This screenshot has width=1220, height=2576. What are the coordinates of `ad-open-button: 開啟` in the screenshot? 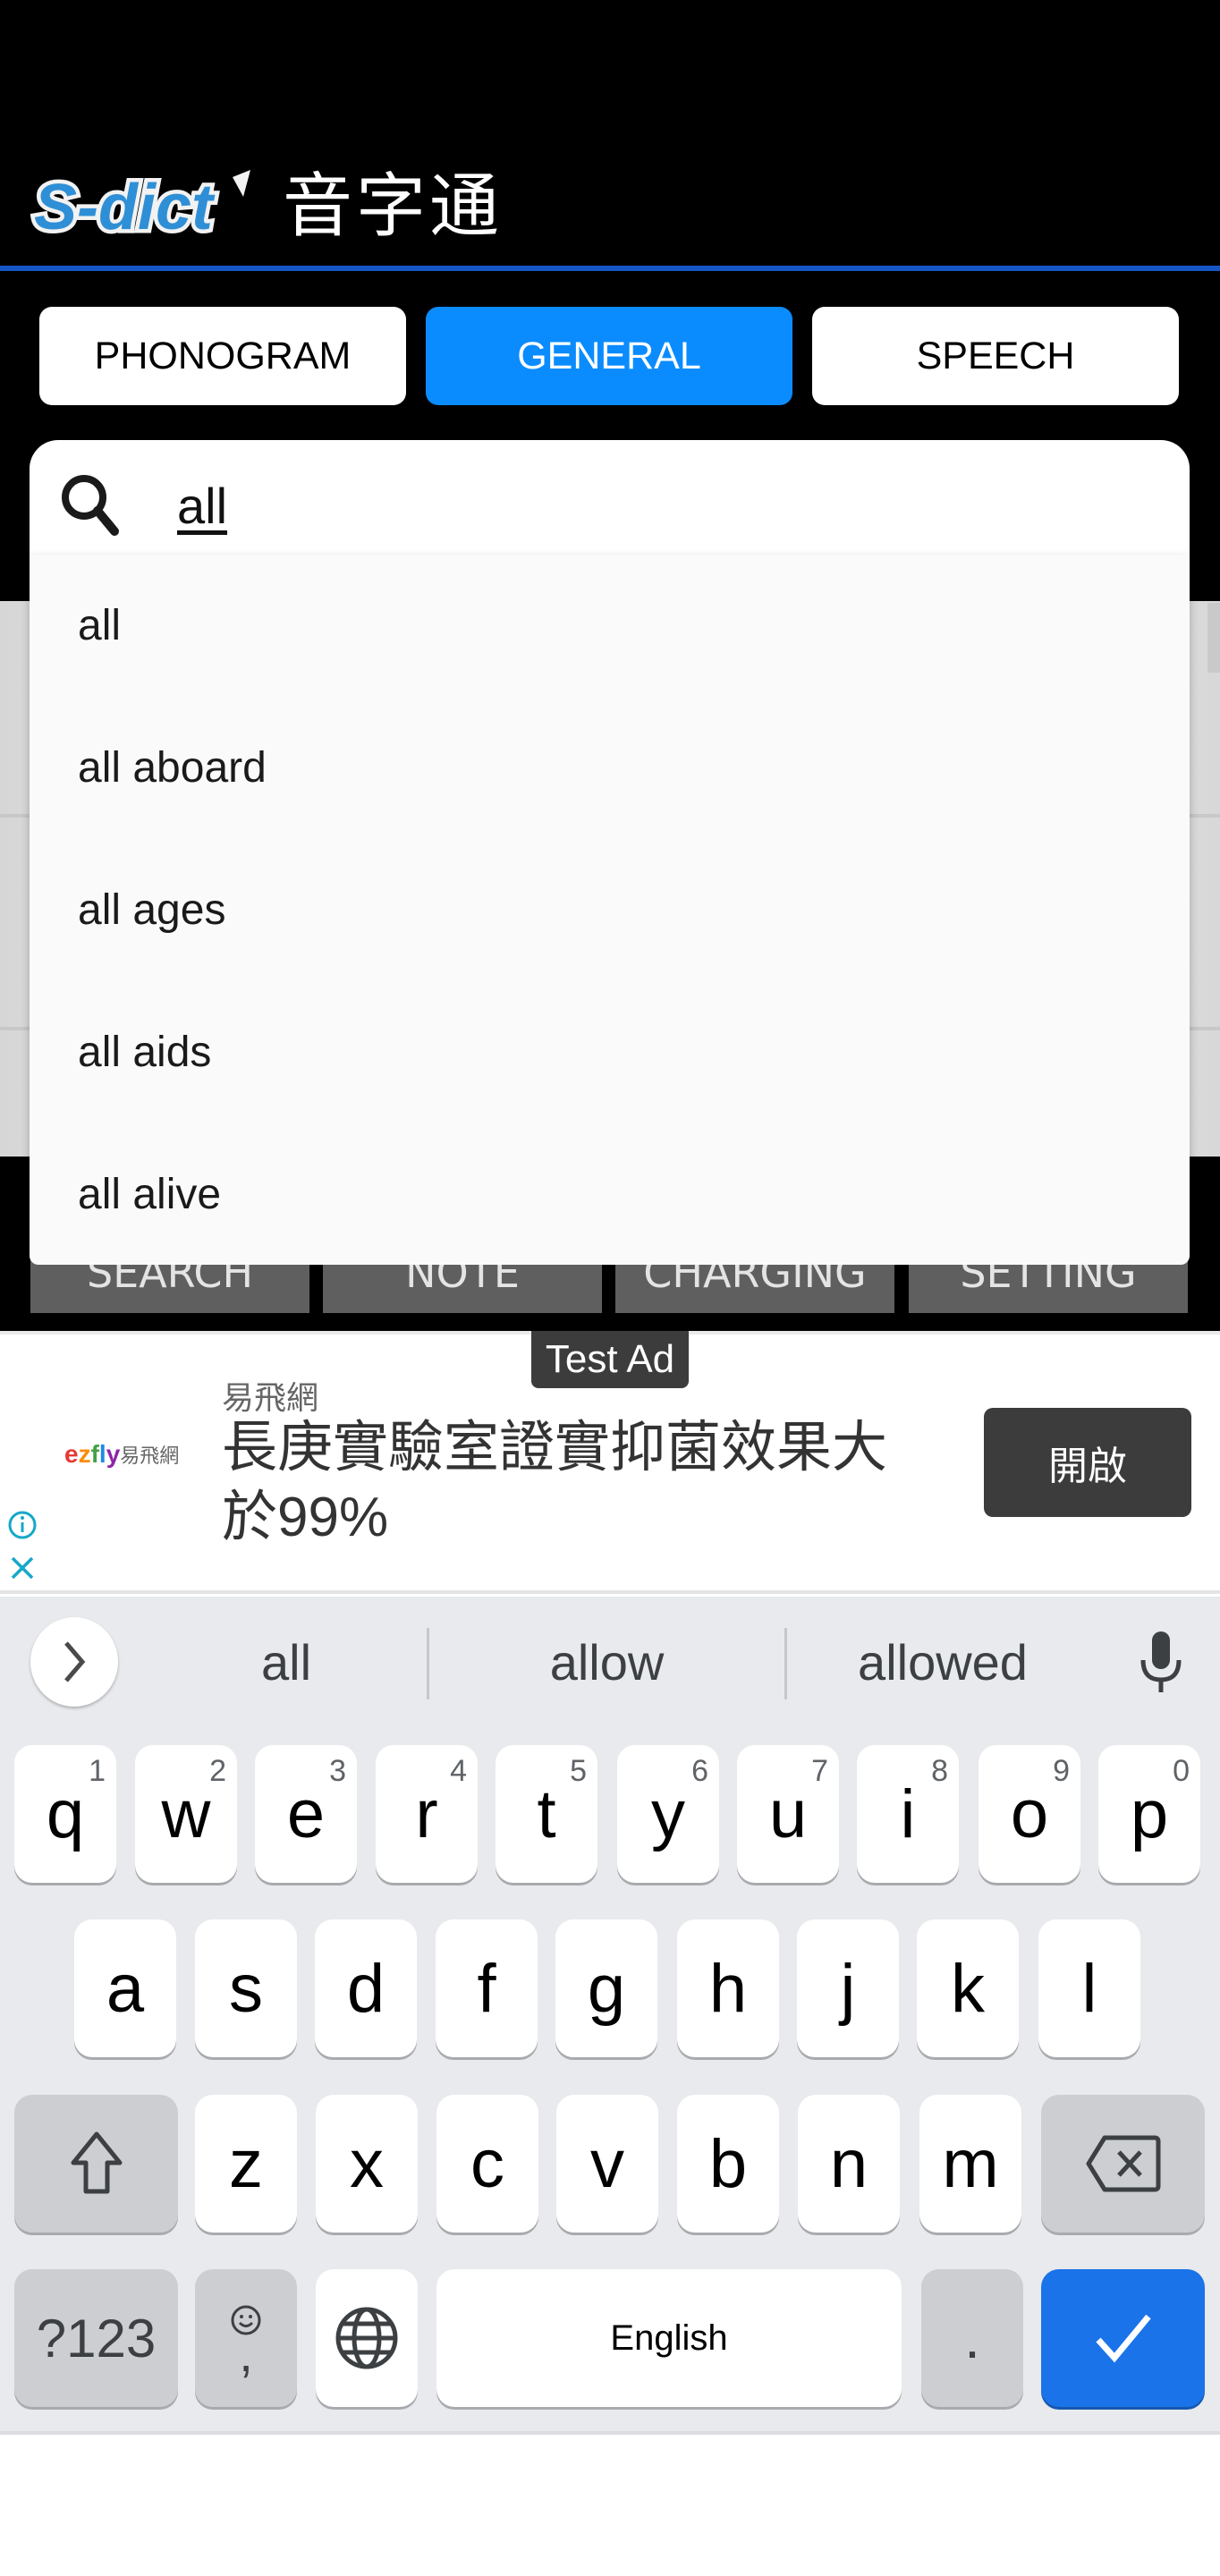 It's located at (1087, 1462).